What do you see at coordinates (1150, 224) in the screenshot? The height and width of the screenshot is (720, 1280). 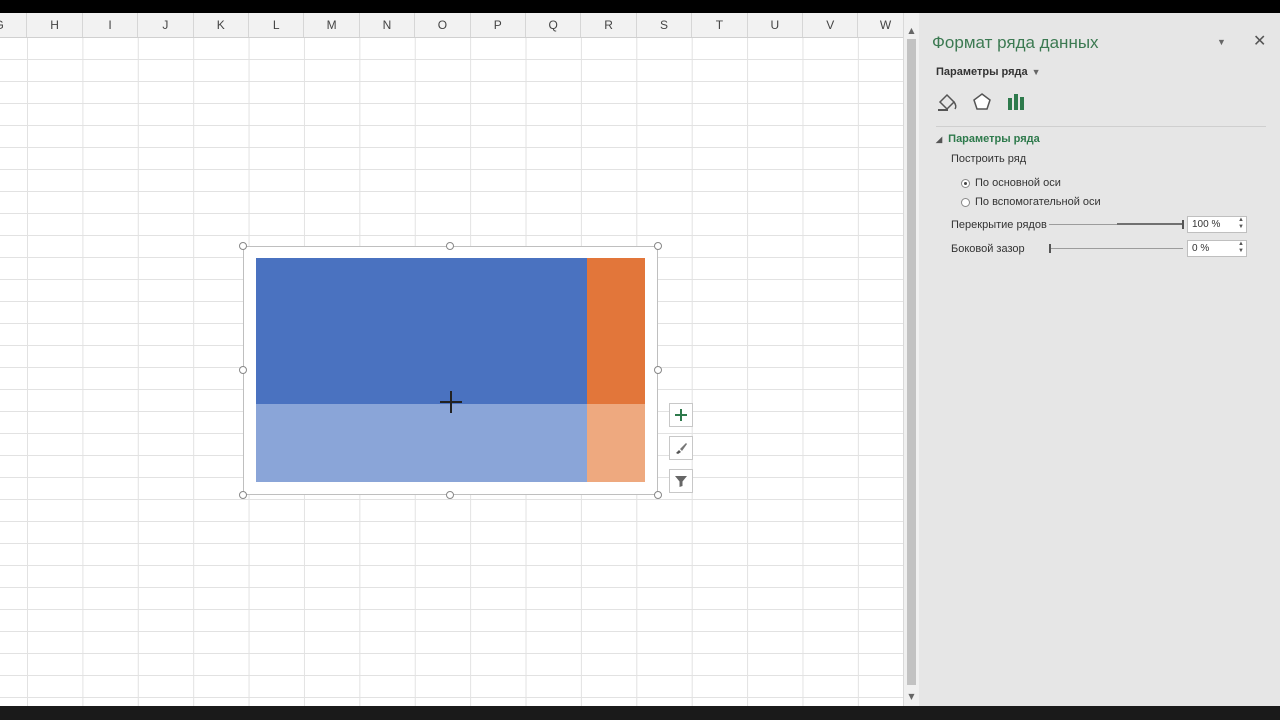 I see `overlap-slider-fill` at bounding box center [1150, 224].